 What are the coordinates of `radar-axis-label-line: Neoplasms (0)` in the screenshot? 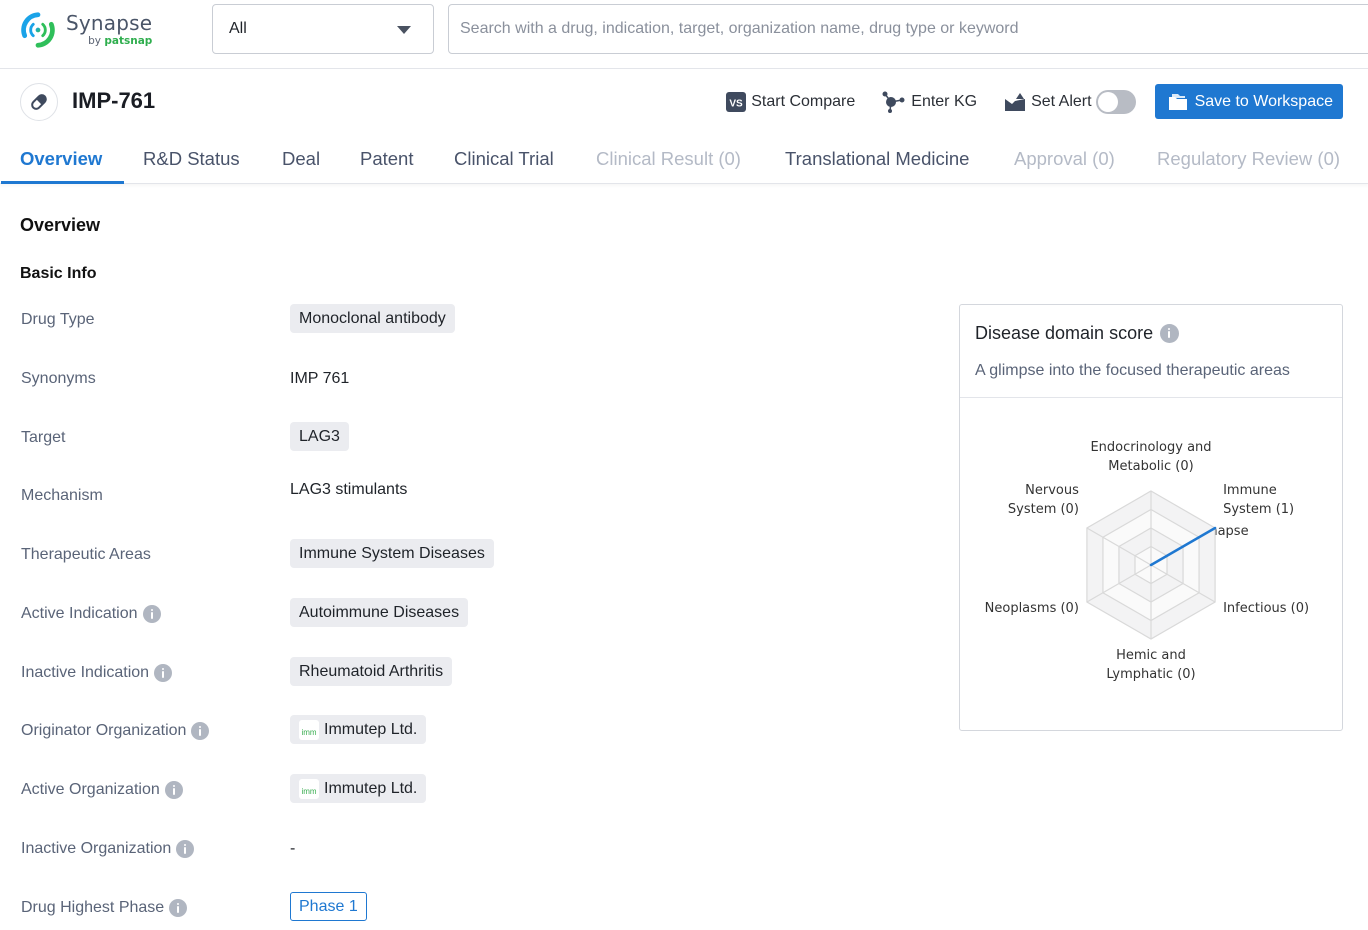 It's located at (1032, 608).